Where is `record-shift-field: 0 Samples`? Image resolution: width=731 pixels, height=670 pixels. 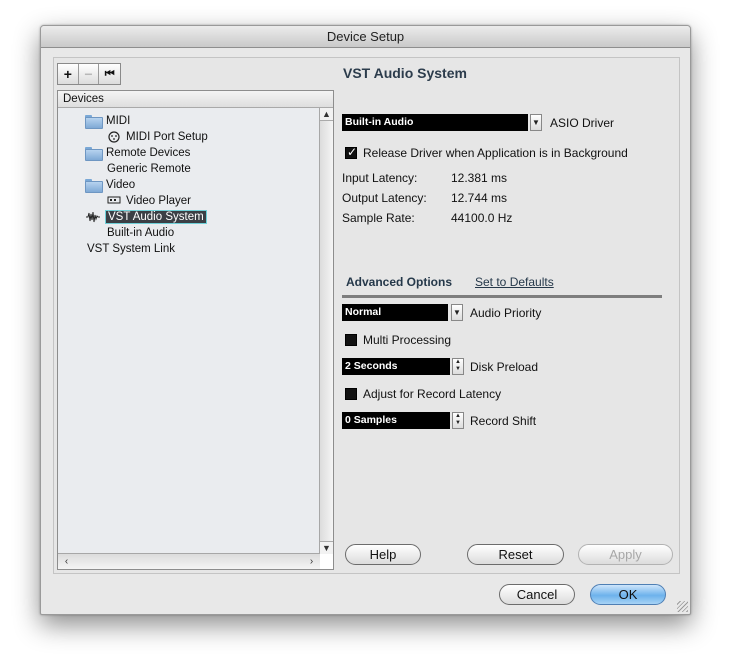 record-shift-field: 0 Samples is located at coordinates (396, 420).